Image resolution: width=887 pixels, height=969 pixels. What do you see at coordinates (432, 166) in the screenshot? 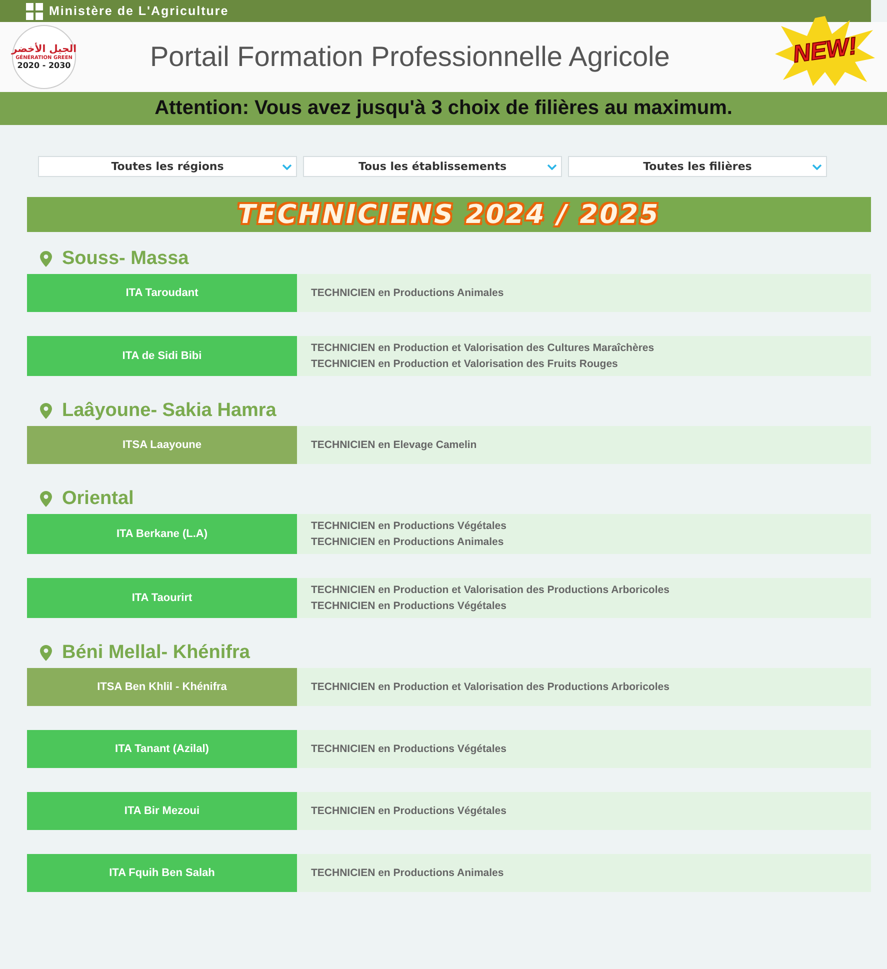
I see `filter-dropdown: Tous les établissements` at bounding box center [432, 166].